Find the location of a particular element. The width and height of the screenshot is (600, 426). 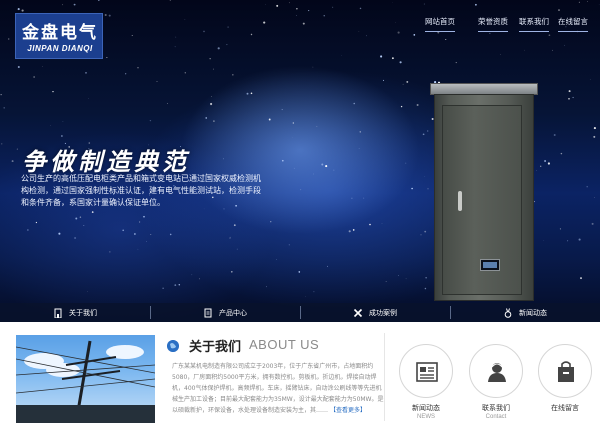

nav-label: 网站首页 is located at coordinates (440, 21).